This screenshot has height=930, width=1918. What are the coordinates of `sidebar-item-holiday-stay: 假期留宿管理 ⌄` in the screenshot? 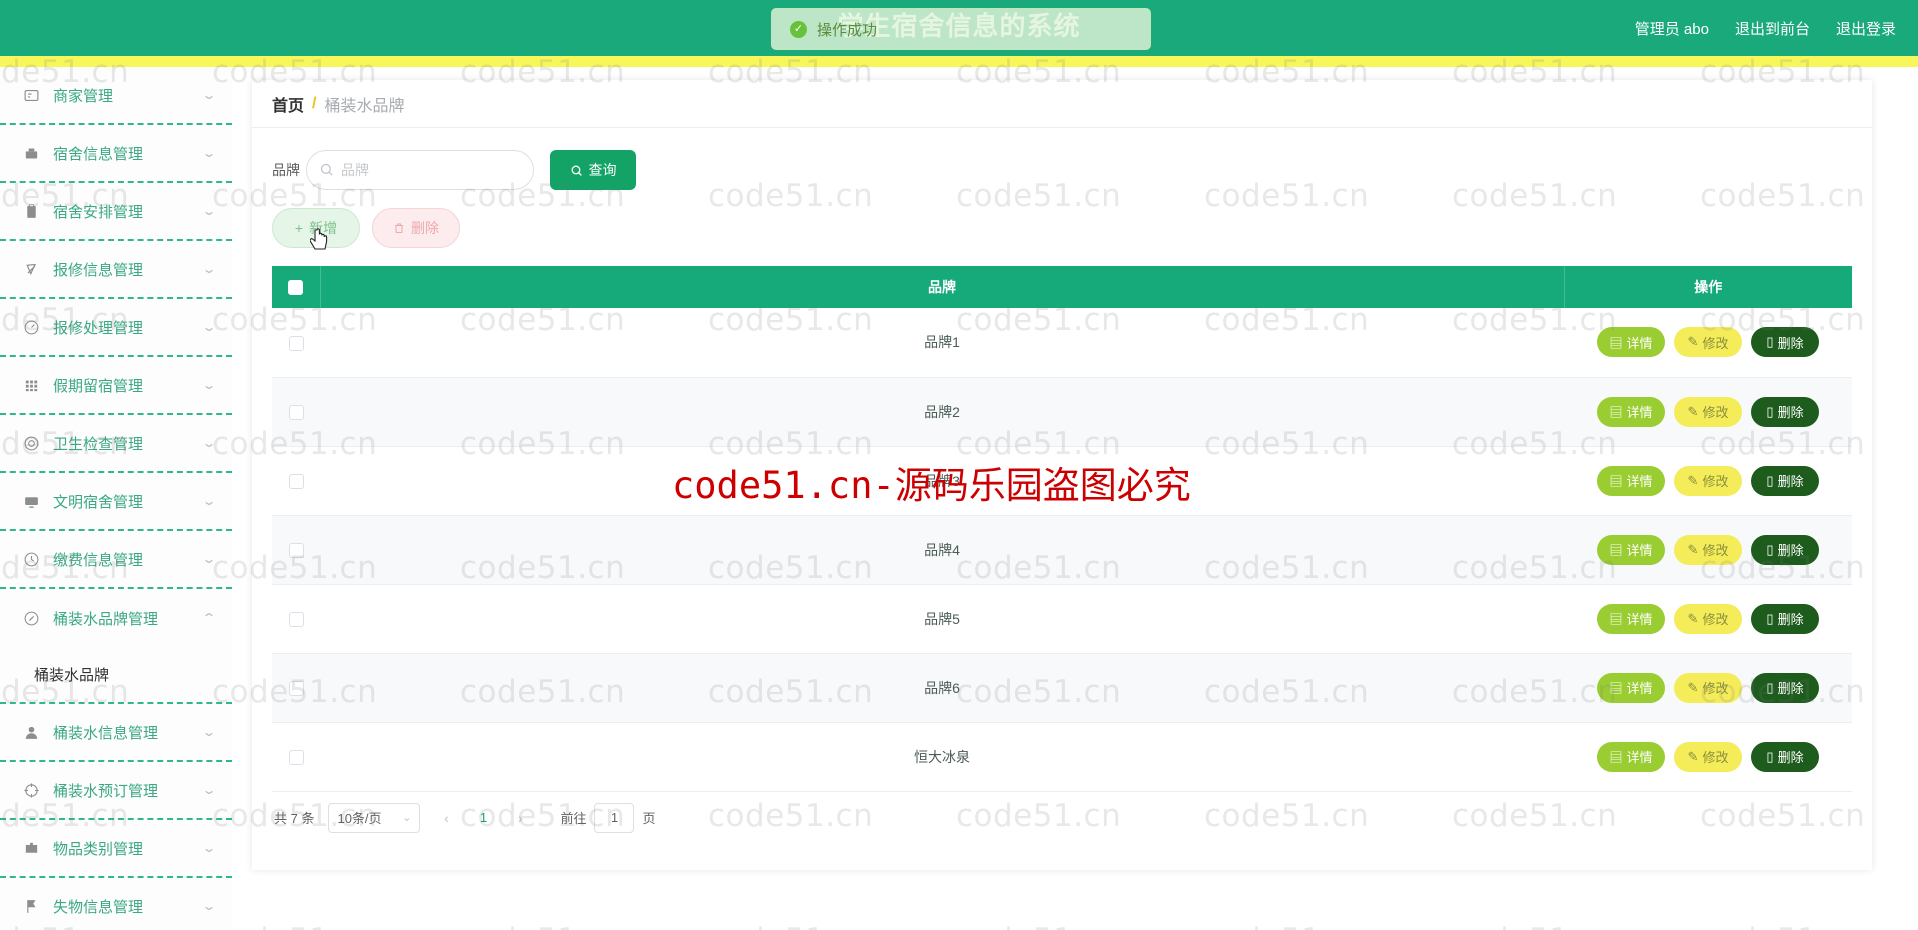 It's located at (116, 386).